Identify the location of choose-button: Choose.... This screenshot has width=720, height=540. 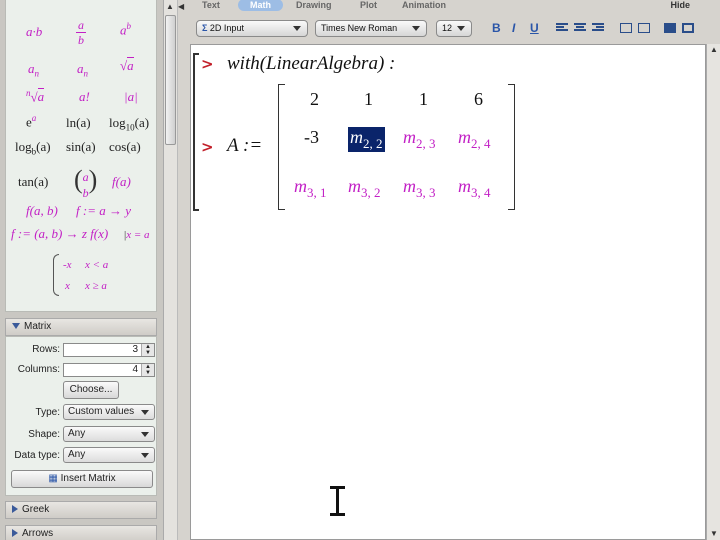
(91, 390).